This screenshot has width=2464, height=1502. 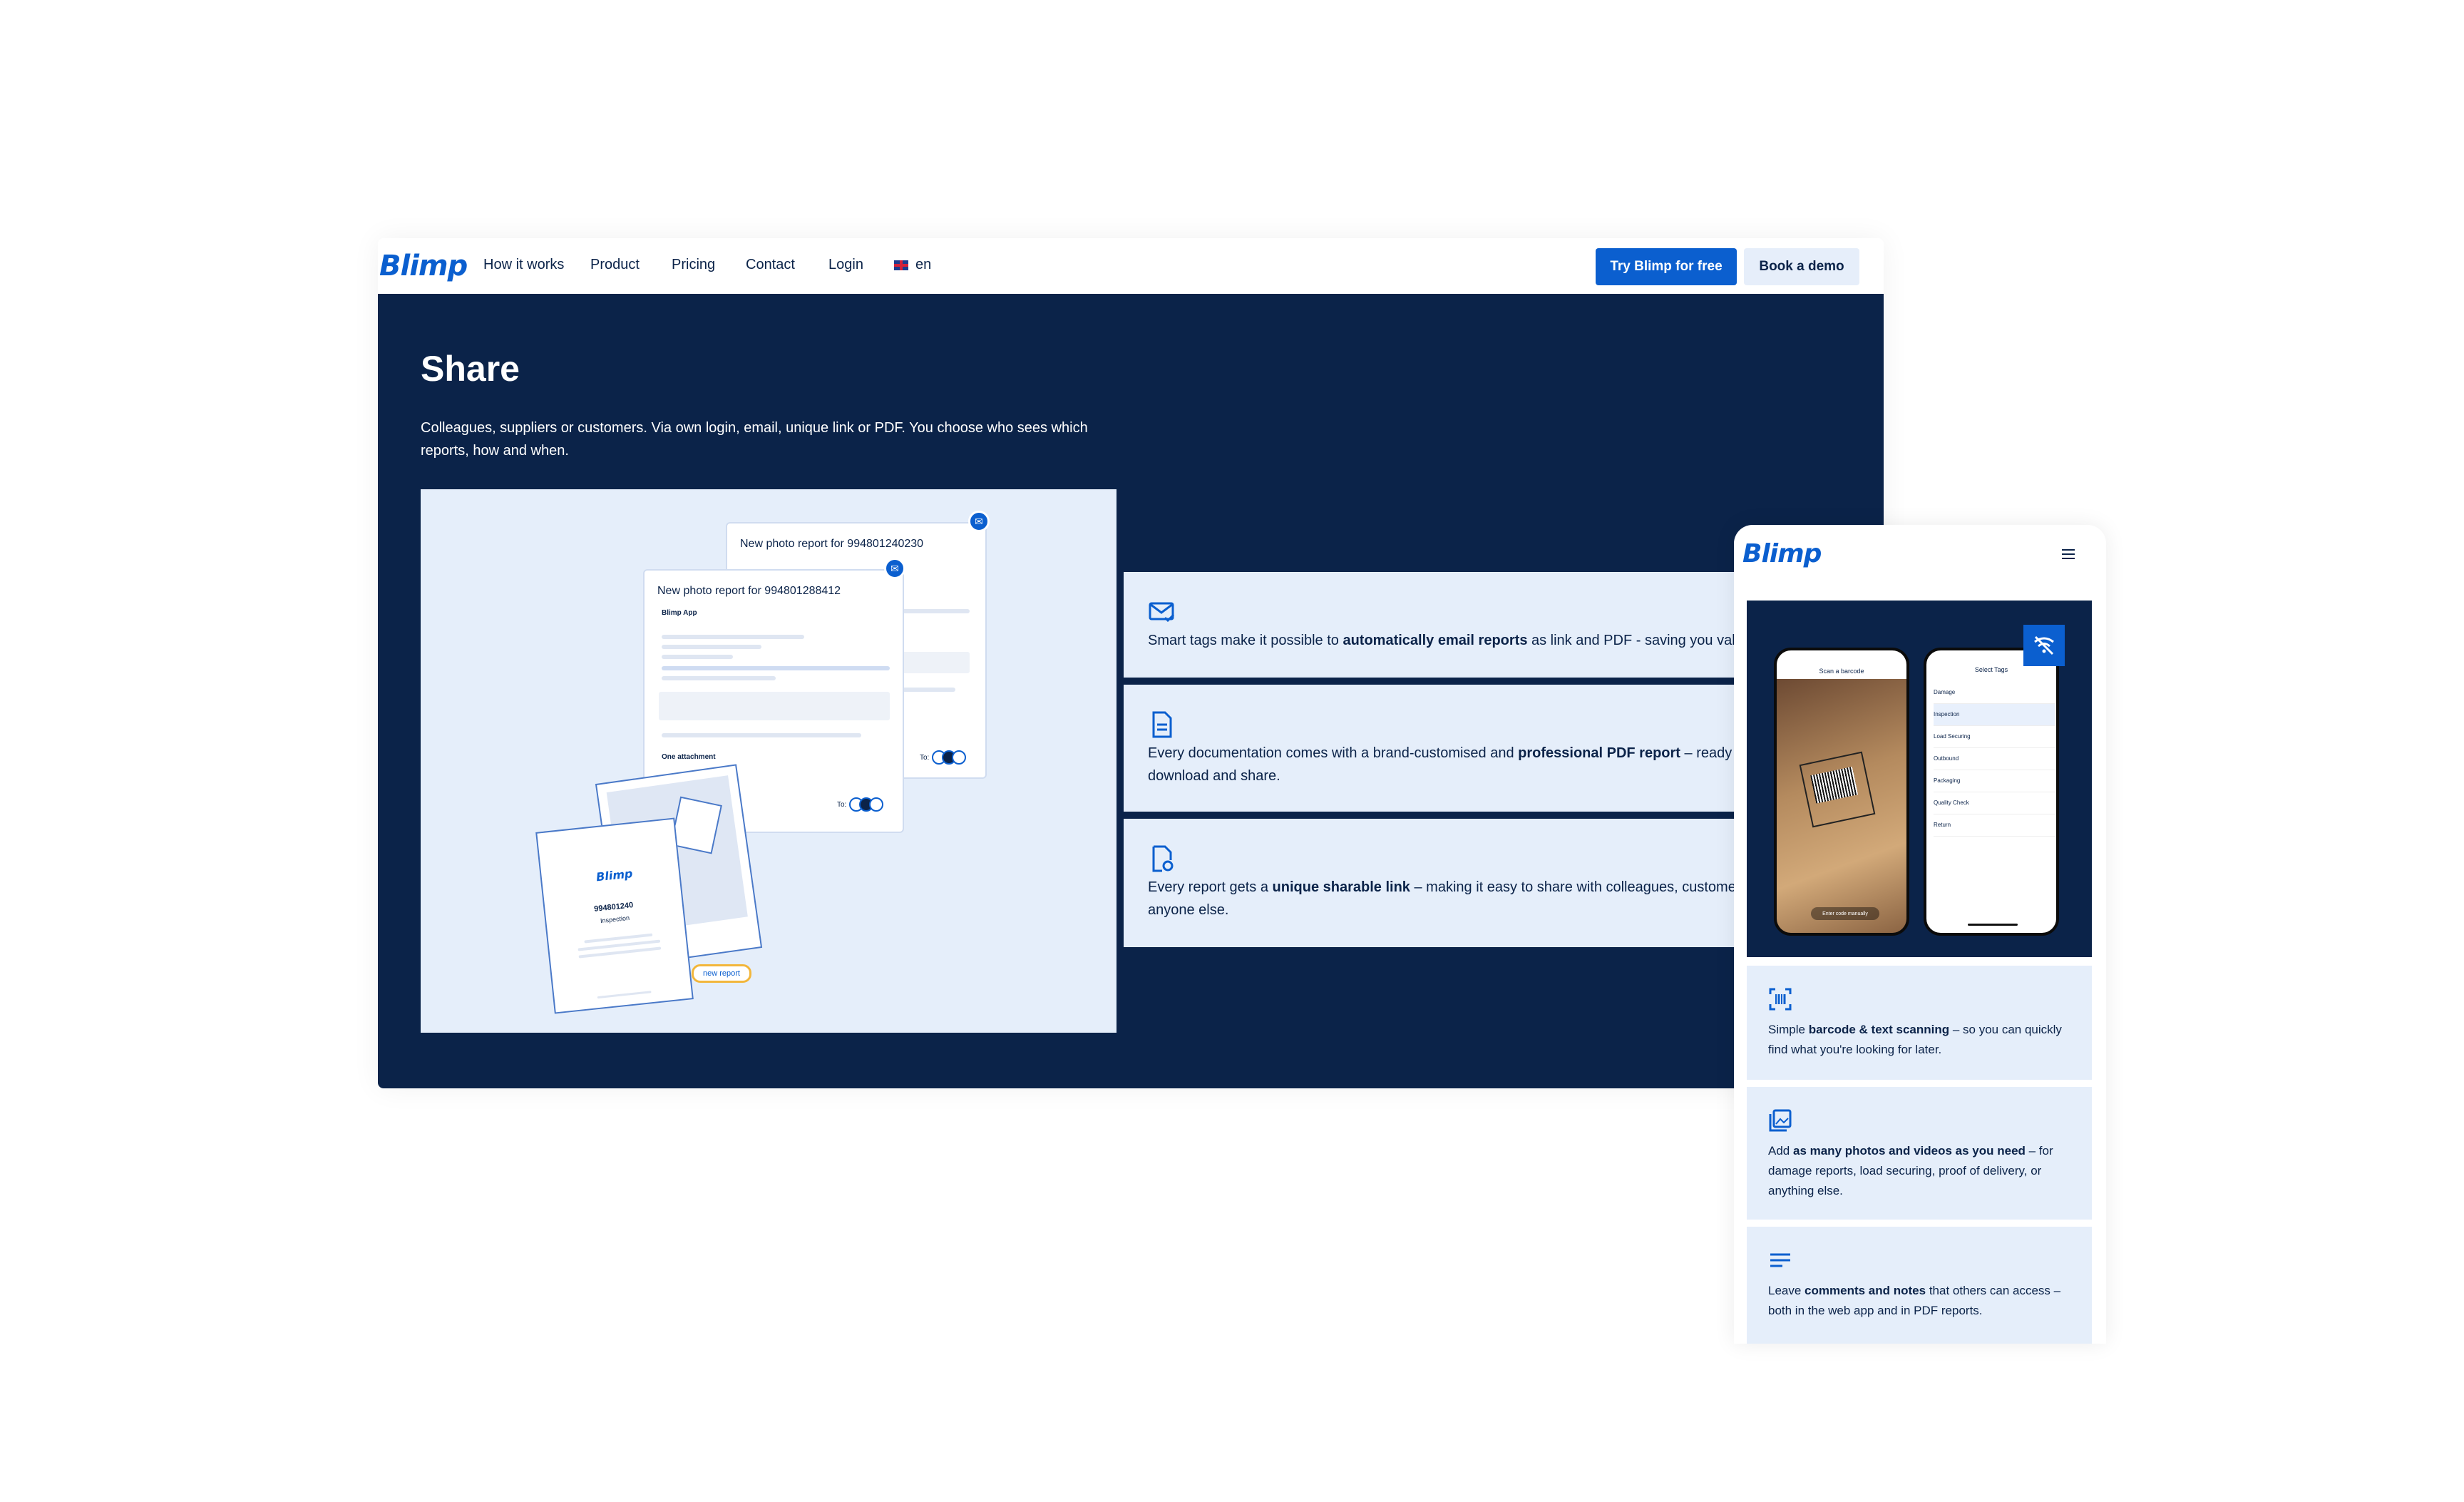 What do you see at coordinates (1782, 553) in the screenshot?
I see `mobile-brand-logo: Blimp` at bounding box center [1782, 553].